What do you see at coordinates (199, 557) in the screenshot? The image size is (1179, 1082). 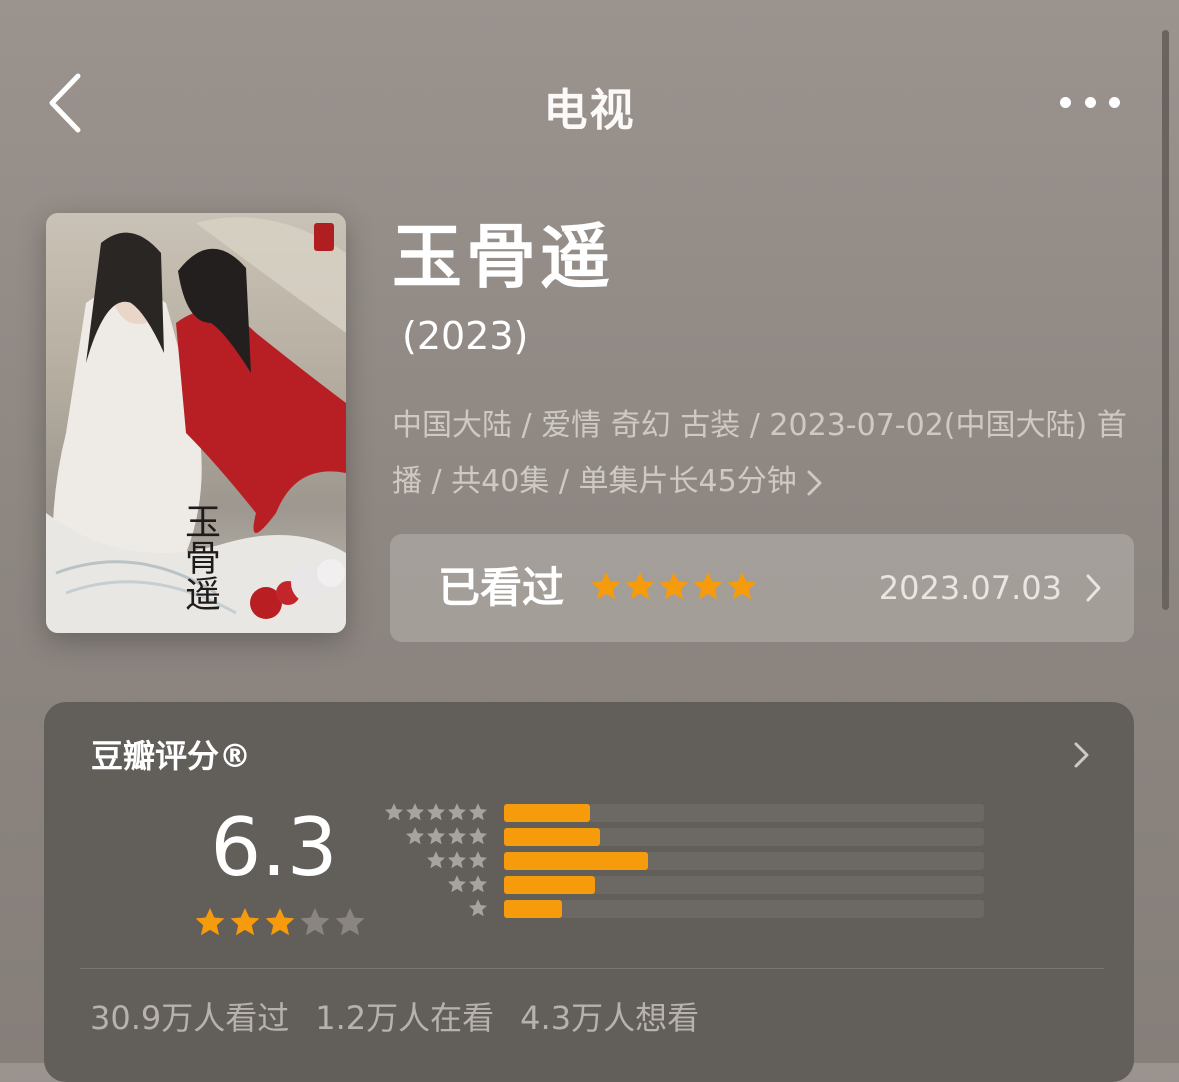 I see `poster-calligraphy: 玉骨遥` at bounding box center [199, 557].